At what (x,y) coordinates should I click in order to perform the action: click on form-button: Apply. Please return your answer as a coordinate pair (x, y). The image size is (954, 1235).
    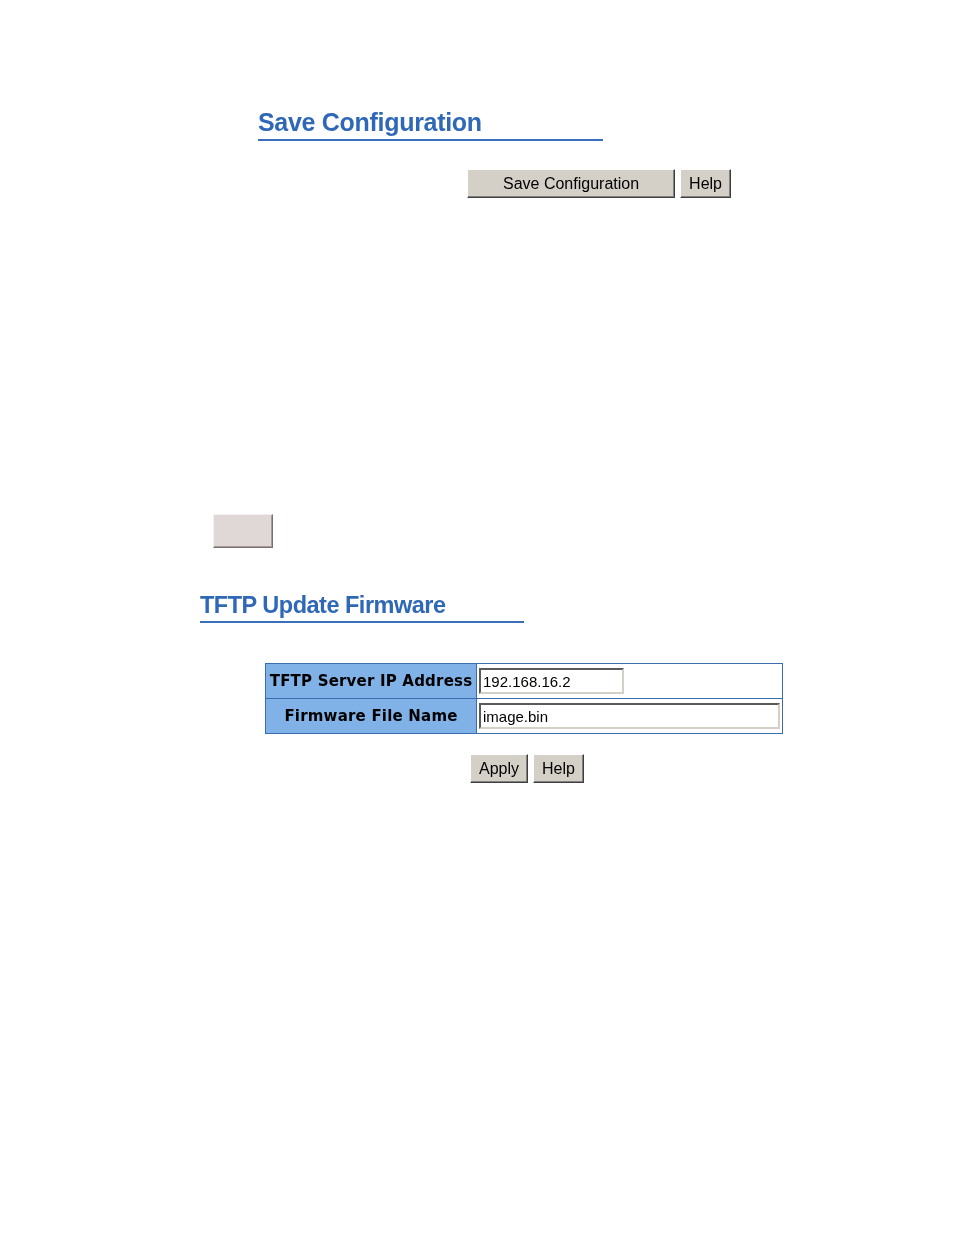
    Looking at the image, I should click on (499, 768).